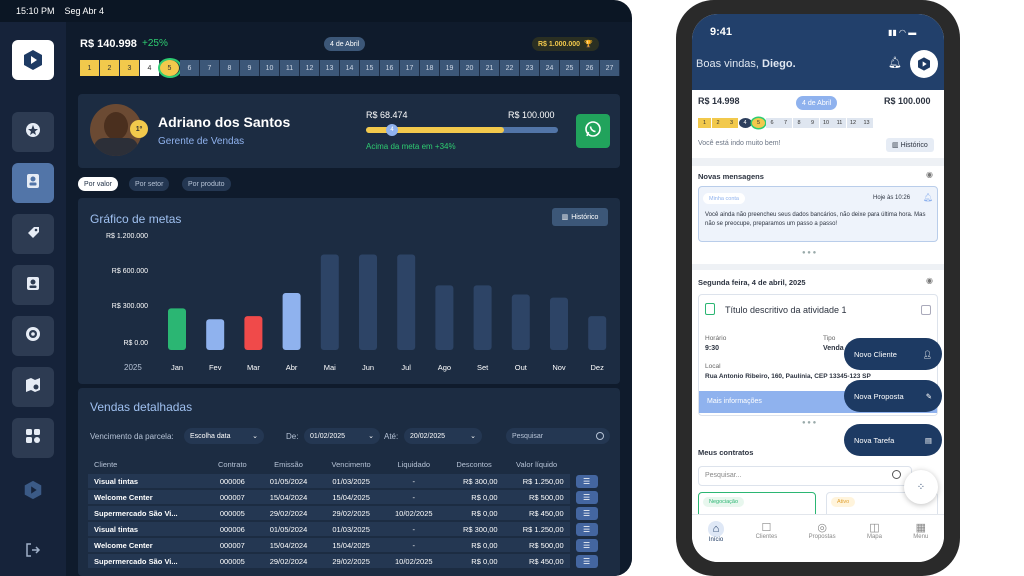  I want to click on table-cell: -, so click(413, 545).